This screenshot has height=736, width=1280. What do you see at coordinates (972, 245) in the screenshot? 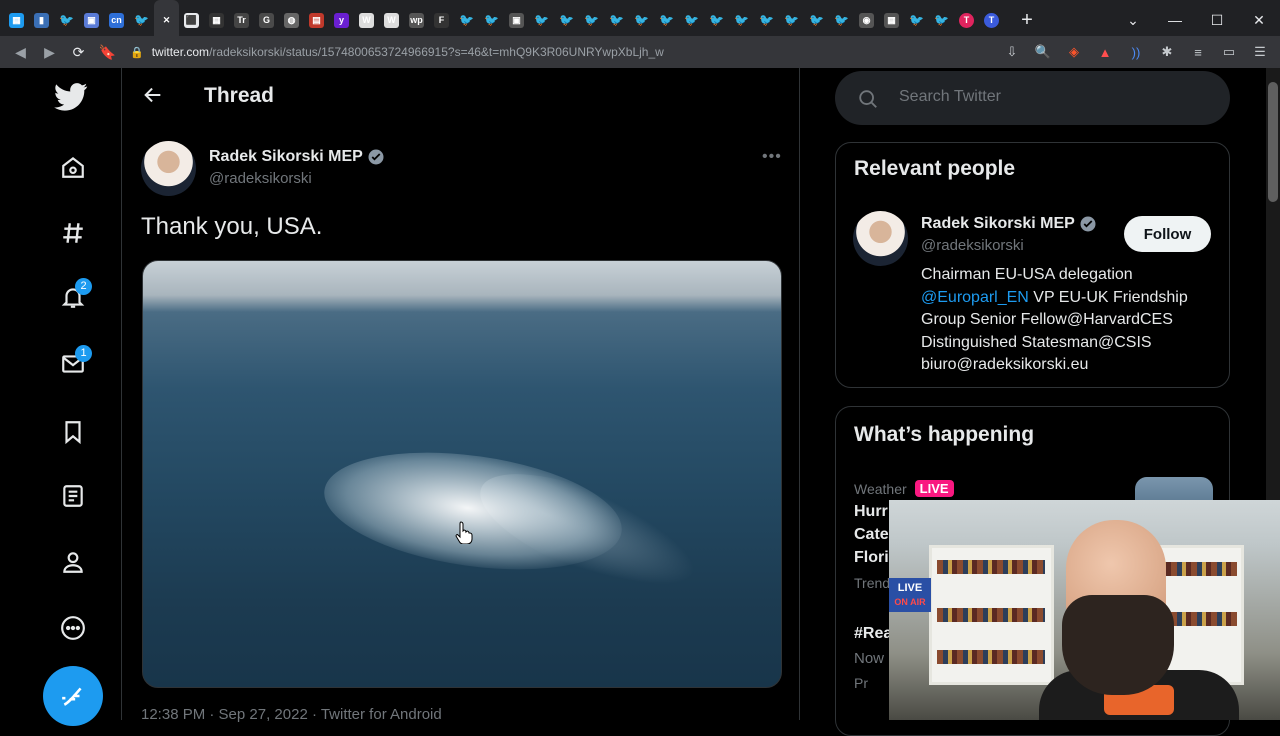
I see `person-handle: @radeksikorski` at bounding box center [972, 245].